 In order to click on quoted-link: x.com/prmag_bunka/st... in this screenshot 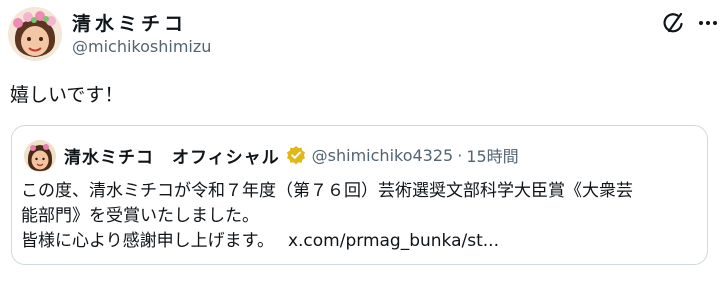, I will do `click(393, 241)`.